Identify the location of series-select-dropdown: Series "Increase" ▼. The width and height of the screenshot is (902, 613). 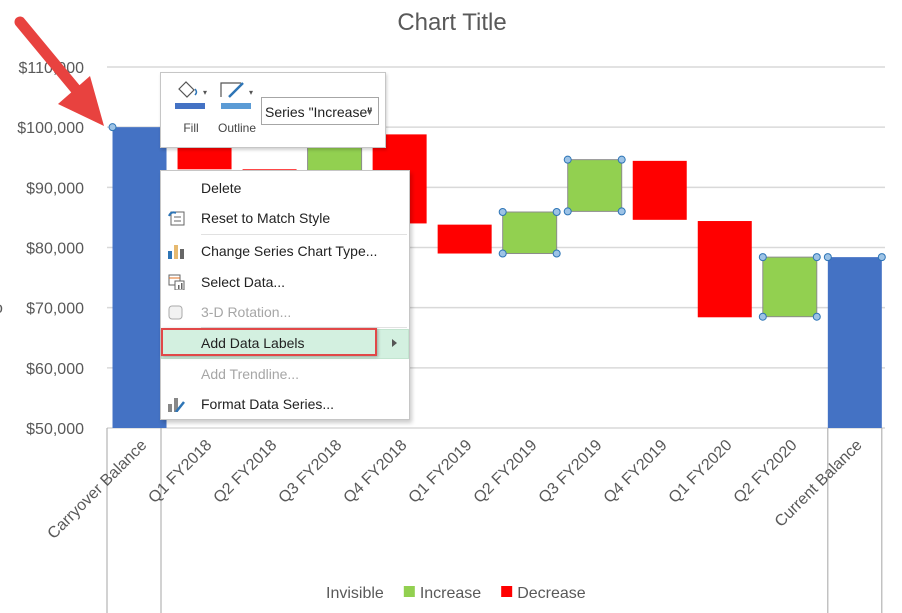
(320, 111).